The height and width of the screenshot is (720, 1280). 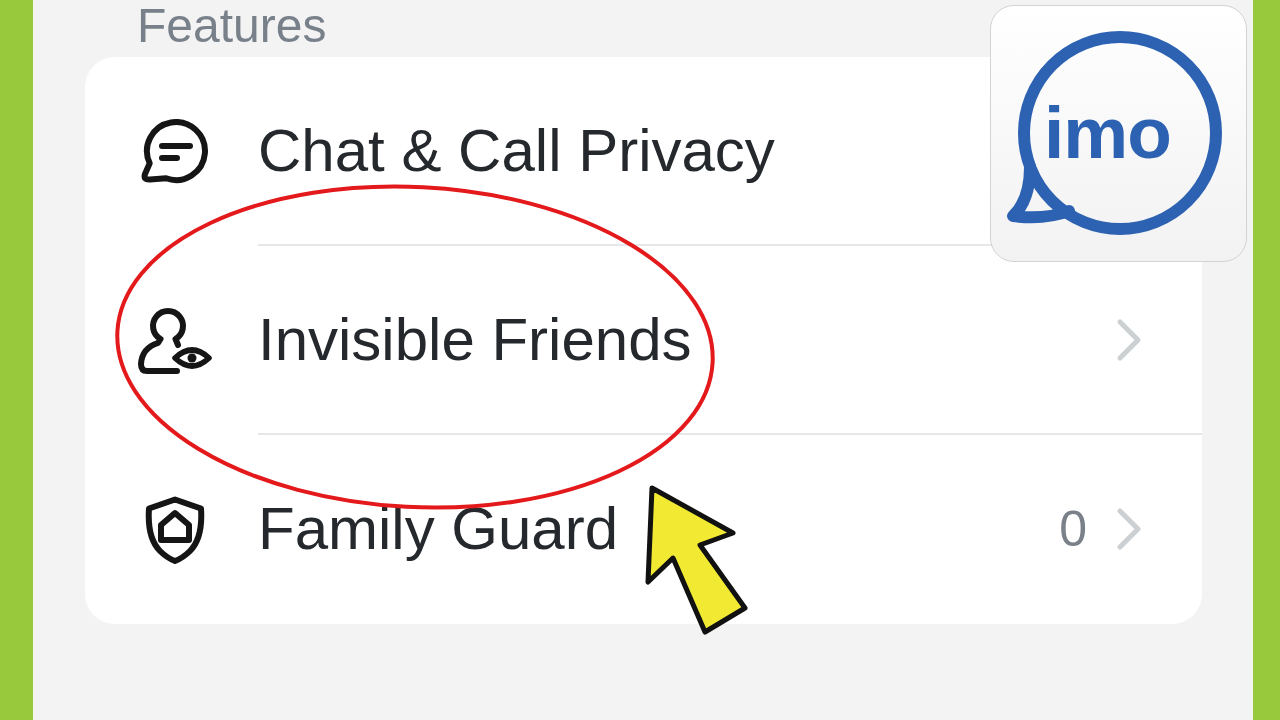 I want to click on count-label: 0, so click(x=1073, y=528).